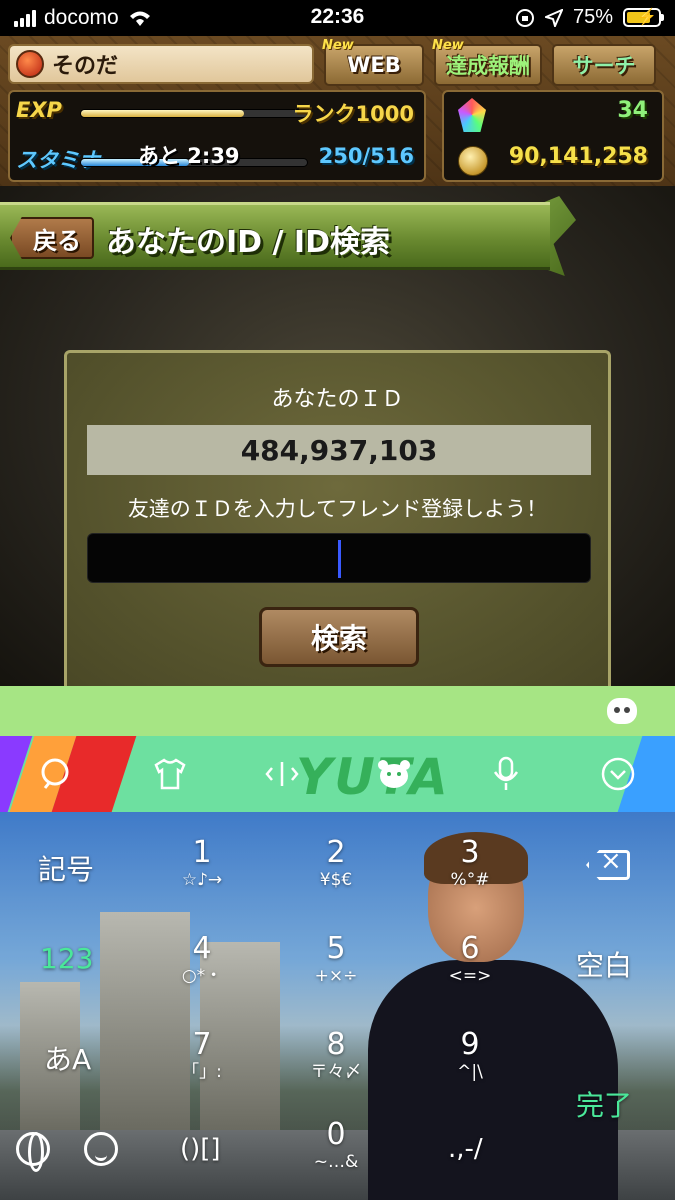  What do you see at coordinates (394, 774) in the screenshot?
I see `bear-icon` at bounding box center [394, 774].